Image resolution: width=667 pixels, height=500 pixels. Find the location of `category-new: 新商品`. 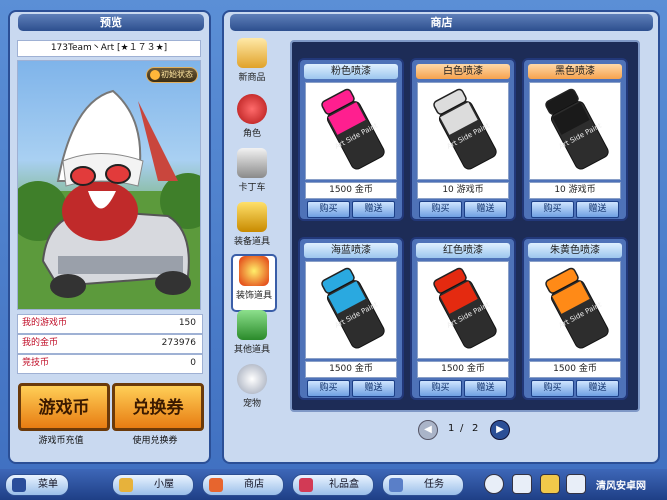

category-new: 新商品 is located at coordinates (252, 64).